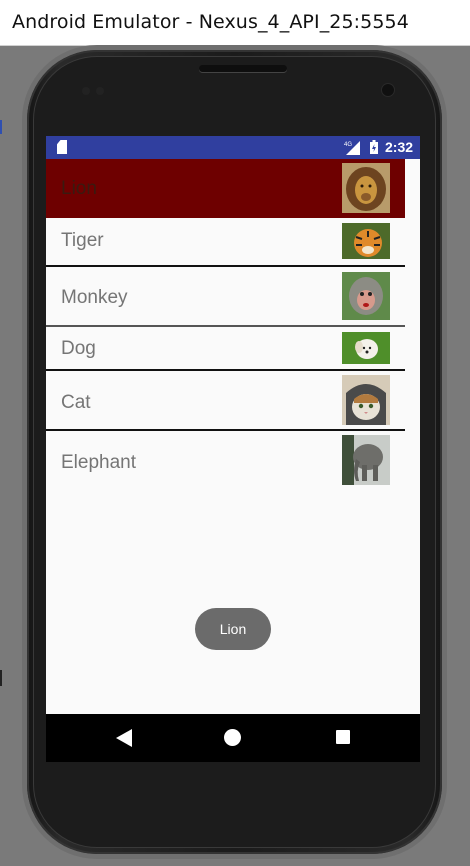  I want to click on sd-card-icon, so click(62, 147).